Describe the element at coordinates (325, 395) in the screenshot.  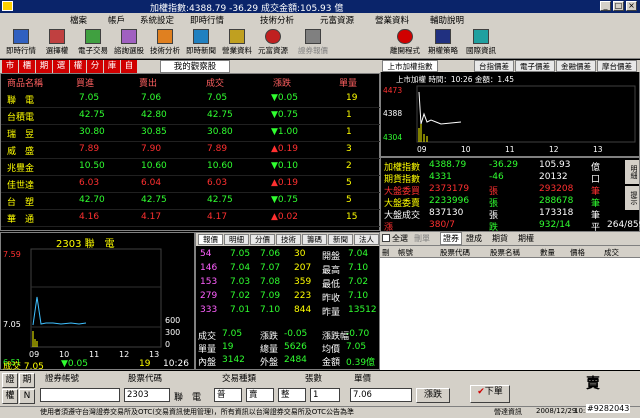
I see `qty-field: 1` at that location.